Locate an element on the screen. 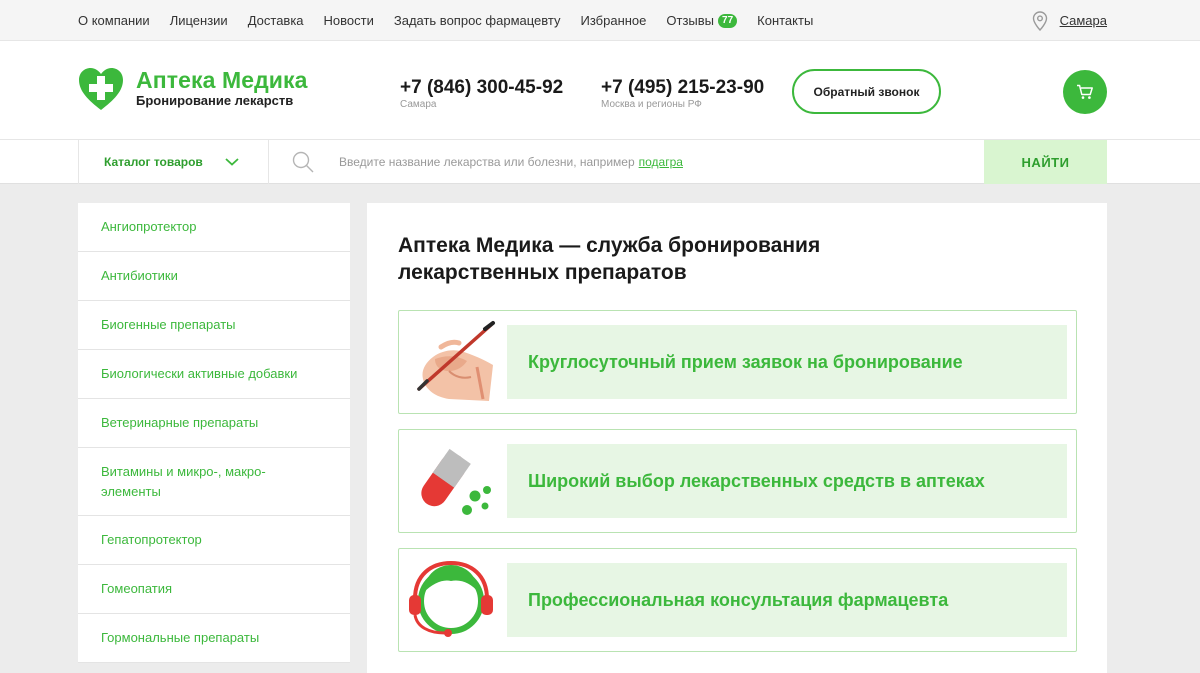 This screenshot has height=673, width=1200. search-icon is located at coordinates (303, 162).